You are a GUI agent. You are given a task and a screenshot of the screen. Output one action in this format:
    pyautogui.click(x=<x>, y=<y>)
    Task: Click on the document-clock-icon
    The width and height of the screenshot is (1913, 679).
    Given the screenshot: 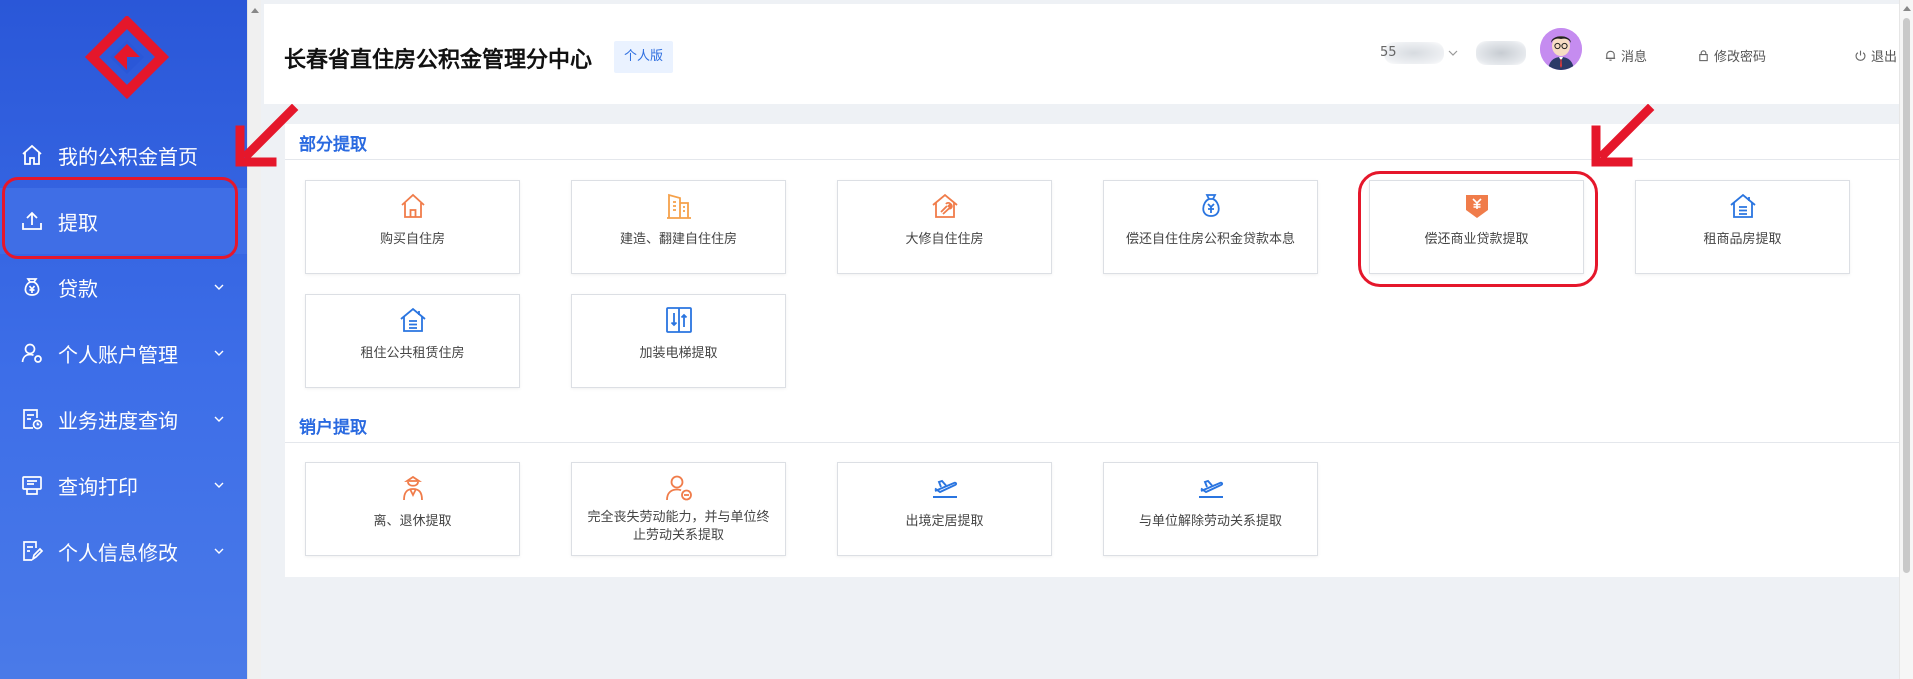 What is the action you would take?
    pyautogui.click(x=32, y=419)
    